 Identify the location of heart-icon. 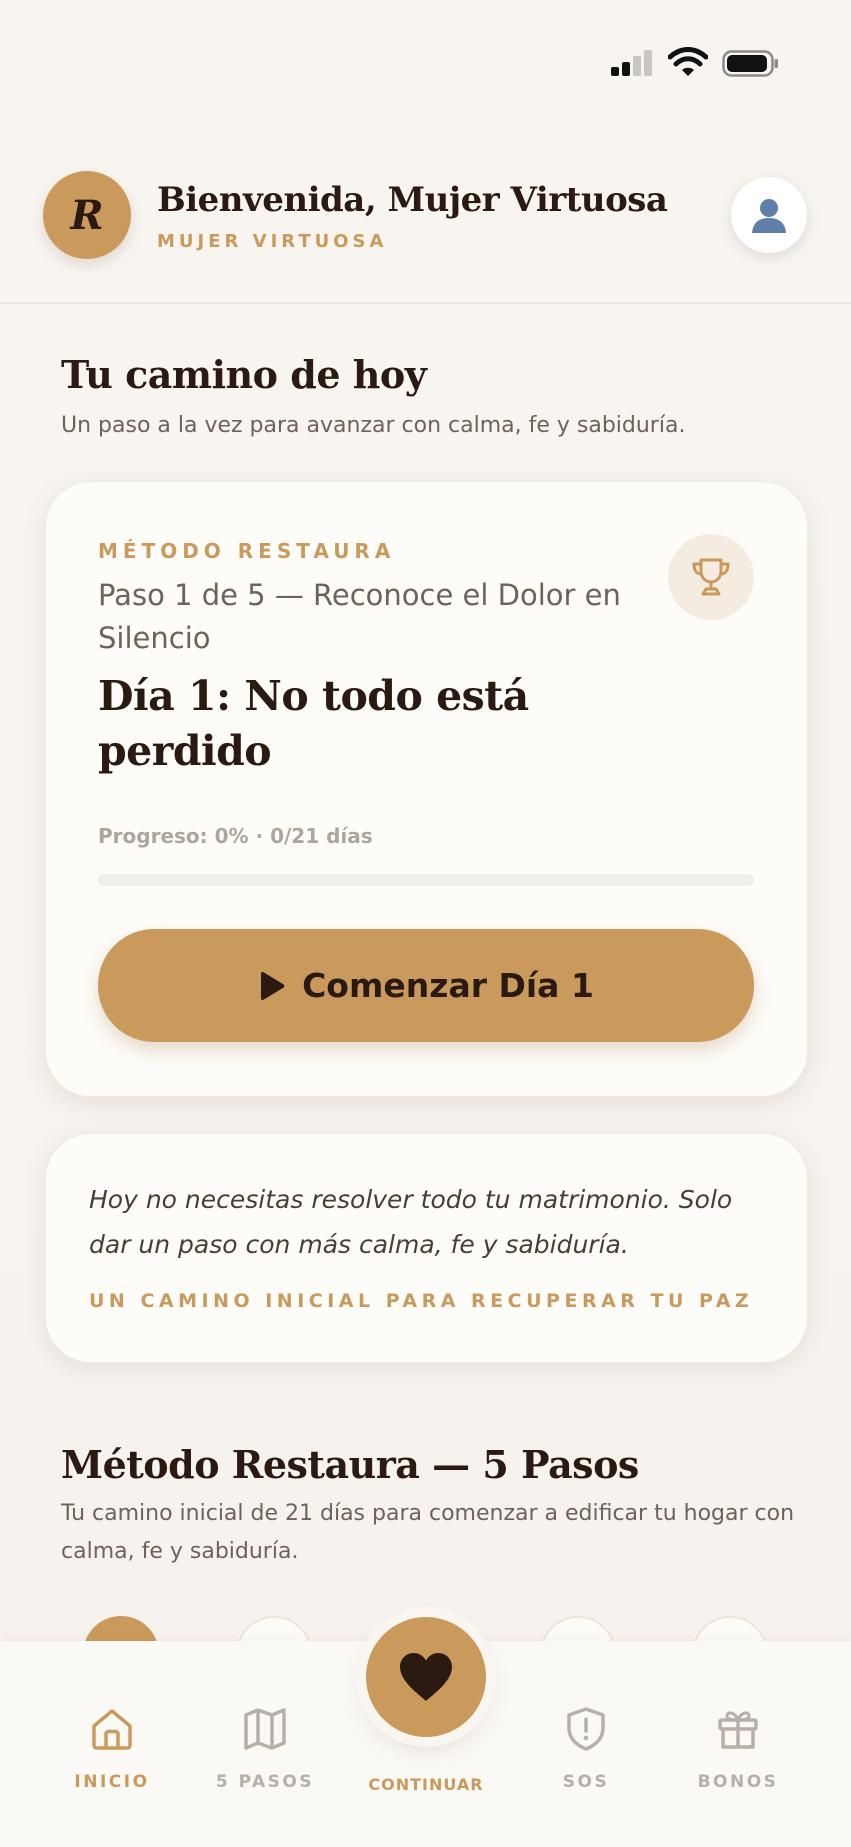
(426, 1677).